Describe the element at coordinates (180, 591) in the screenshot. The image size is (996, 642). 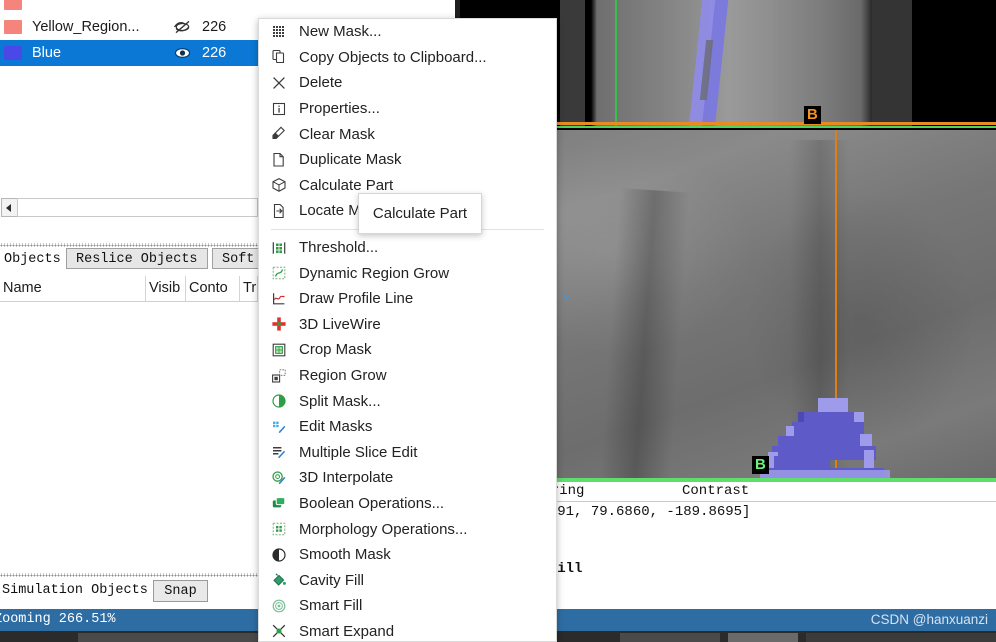
I see `snap-button: Snap` at that location.